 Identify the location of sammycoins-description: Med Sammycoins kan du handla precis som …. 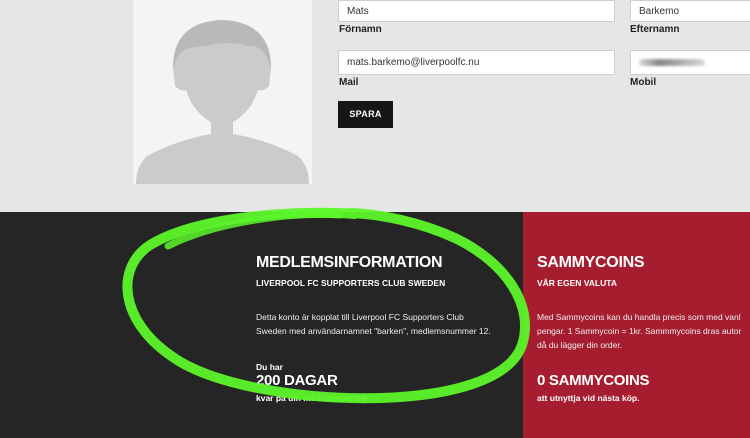
(639, 331).